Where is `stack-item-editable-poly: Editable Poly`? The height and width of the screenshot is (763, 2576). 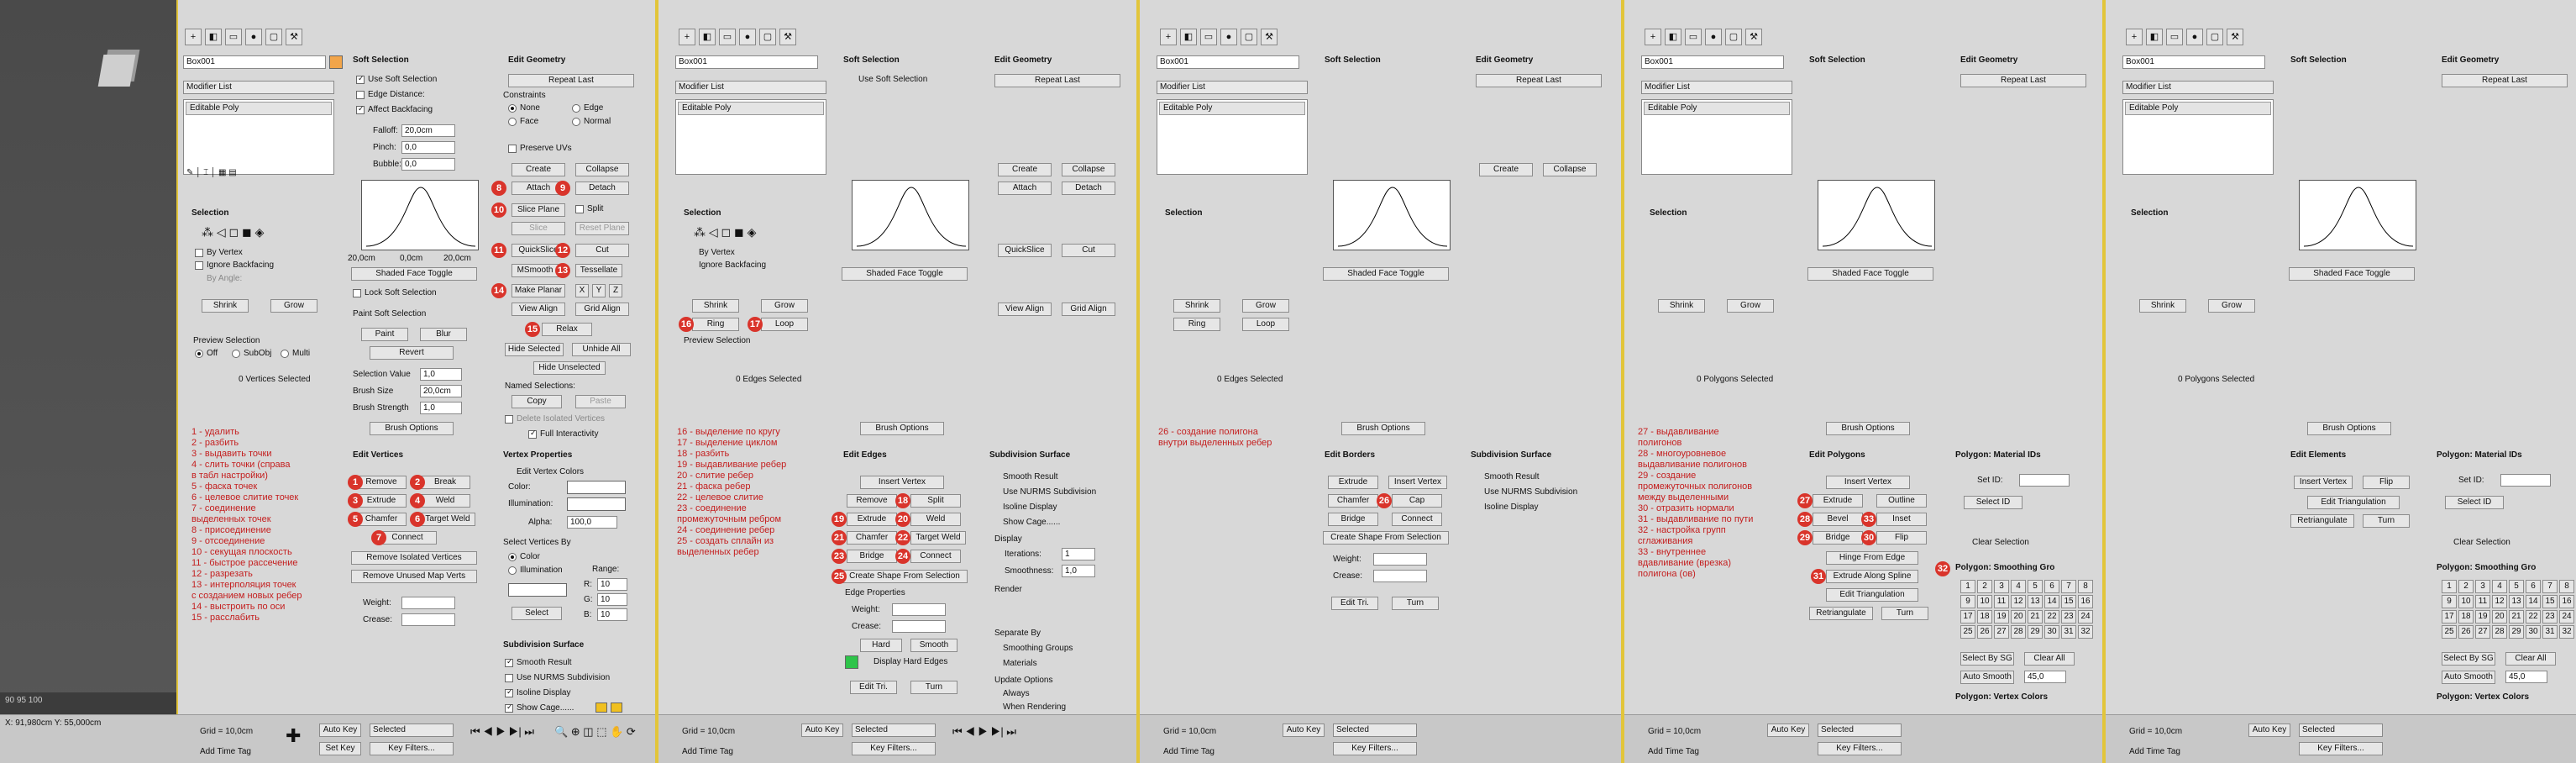
stack-item-editable-poly: Editable Poly is located at coordinates (1717, 108).